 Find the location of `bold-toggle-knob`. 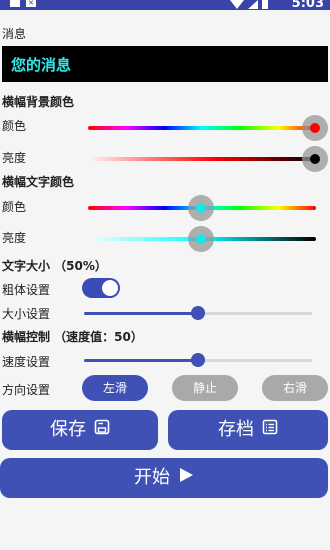

bold-toggle-knob is located at coordinates (110, 288).